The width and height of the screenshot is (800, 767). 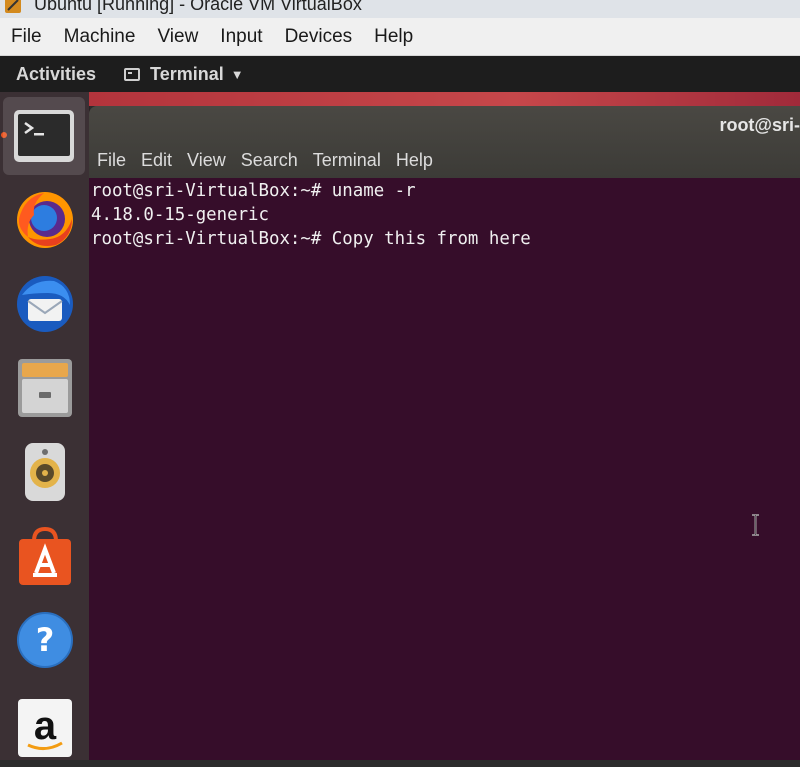 I want to click on terminal-line: root@sri-VirtualBox:~# uname -r, so click(x=253, y=191).